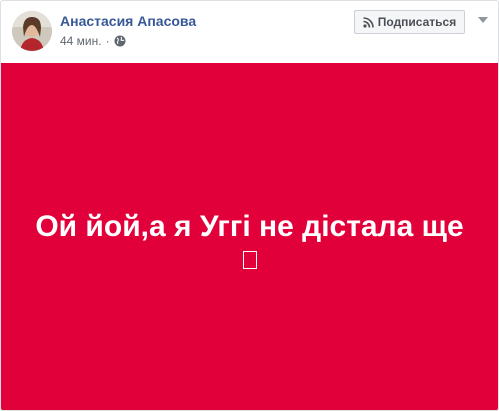  I want to click on rss-icon, so click(368, 22).